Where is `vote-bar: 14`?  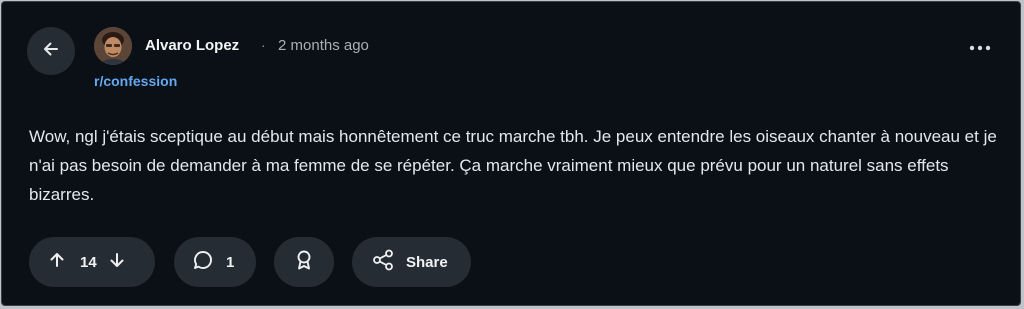 vote-bar: 14 is located at coordinates (92, 262).